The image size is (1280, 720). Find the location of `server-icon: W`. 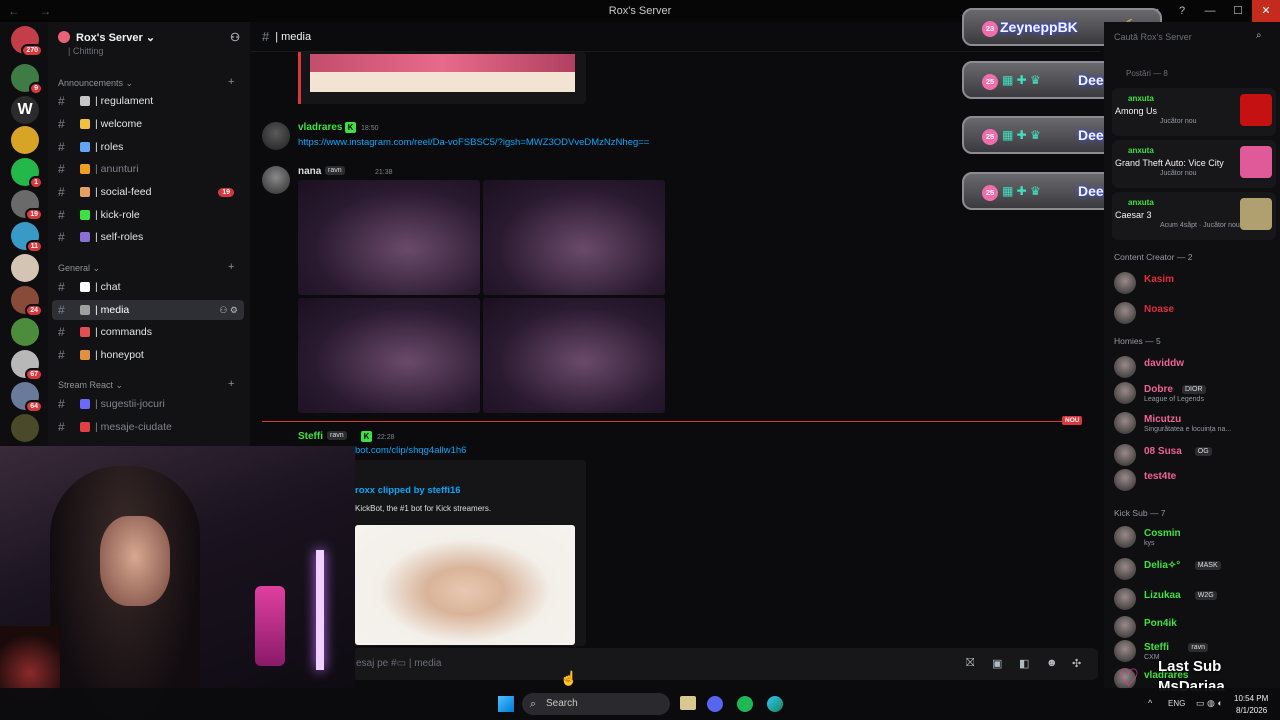

server-icon: W is located at coordinates (25, 110).